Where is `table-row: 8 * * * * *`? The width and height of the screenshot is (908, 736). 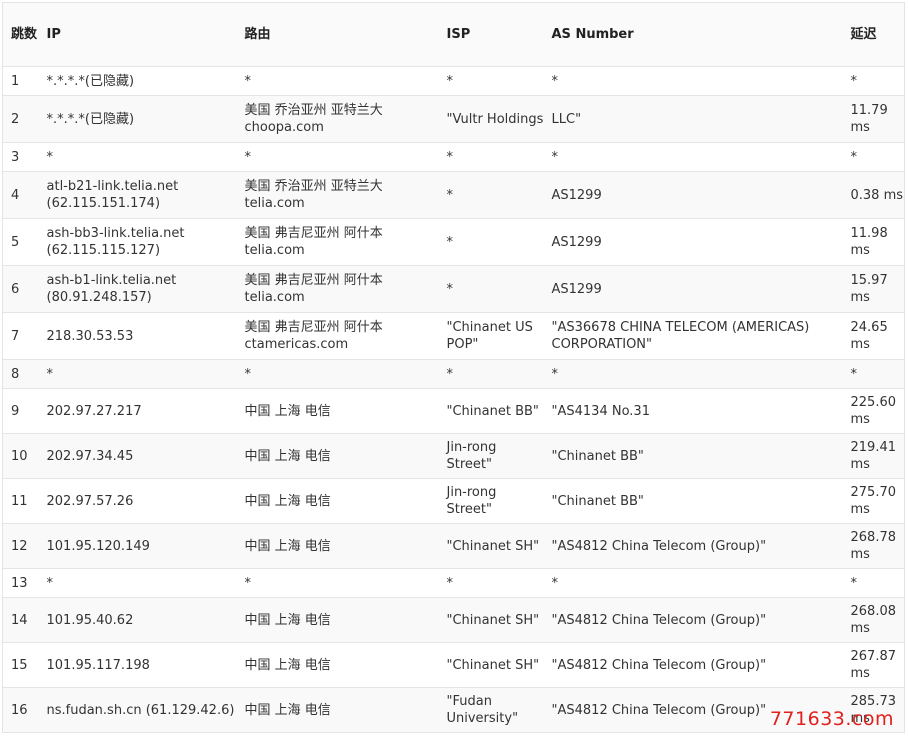
table-row: 8 * * * * * is located at coordinates (453, 374).